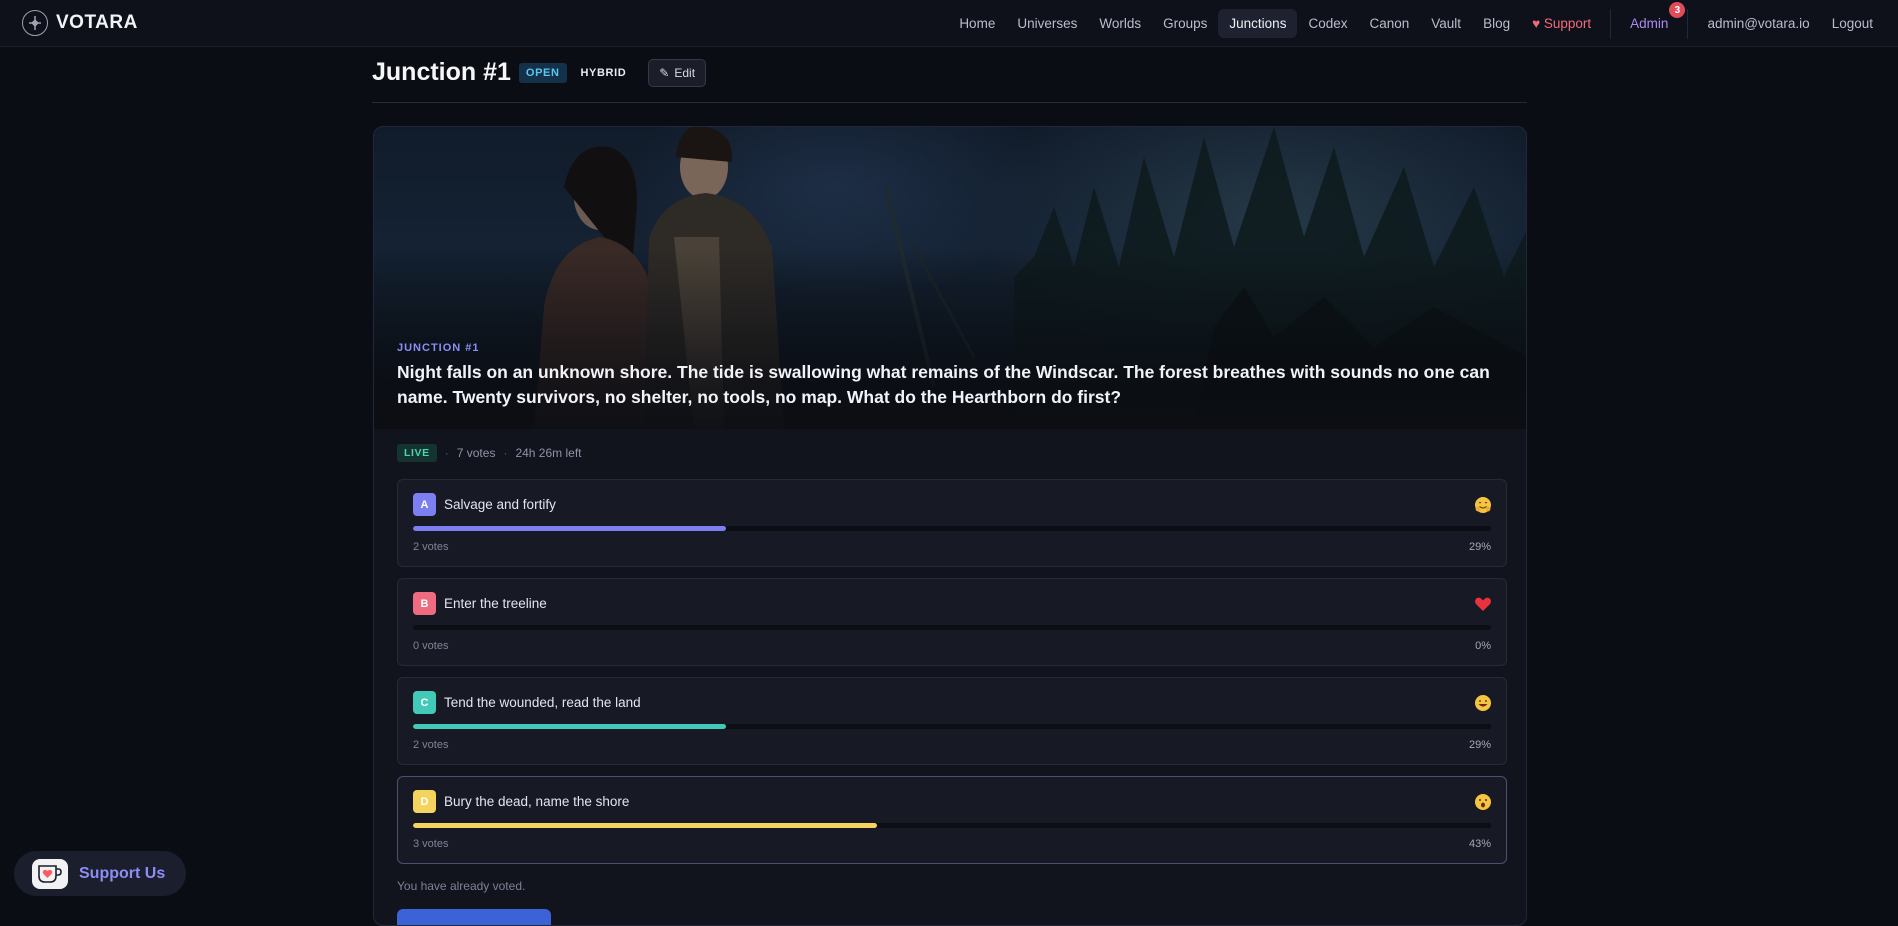  Describe the element at coordinates (1258, 23) in the screenshot. I see `nav-junctions: Junctions` at that location.